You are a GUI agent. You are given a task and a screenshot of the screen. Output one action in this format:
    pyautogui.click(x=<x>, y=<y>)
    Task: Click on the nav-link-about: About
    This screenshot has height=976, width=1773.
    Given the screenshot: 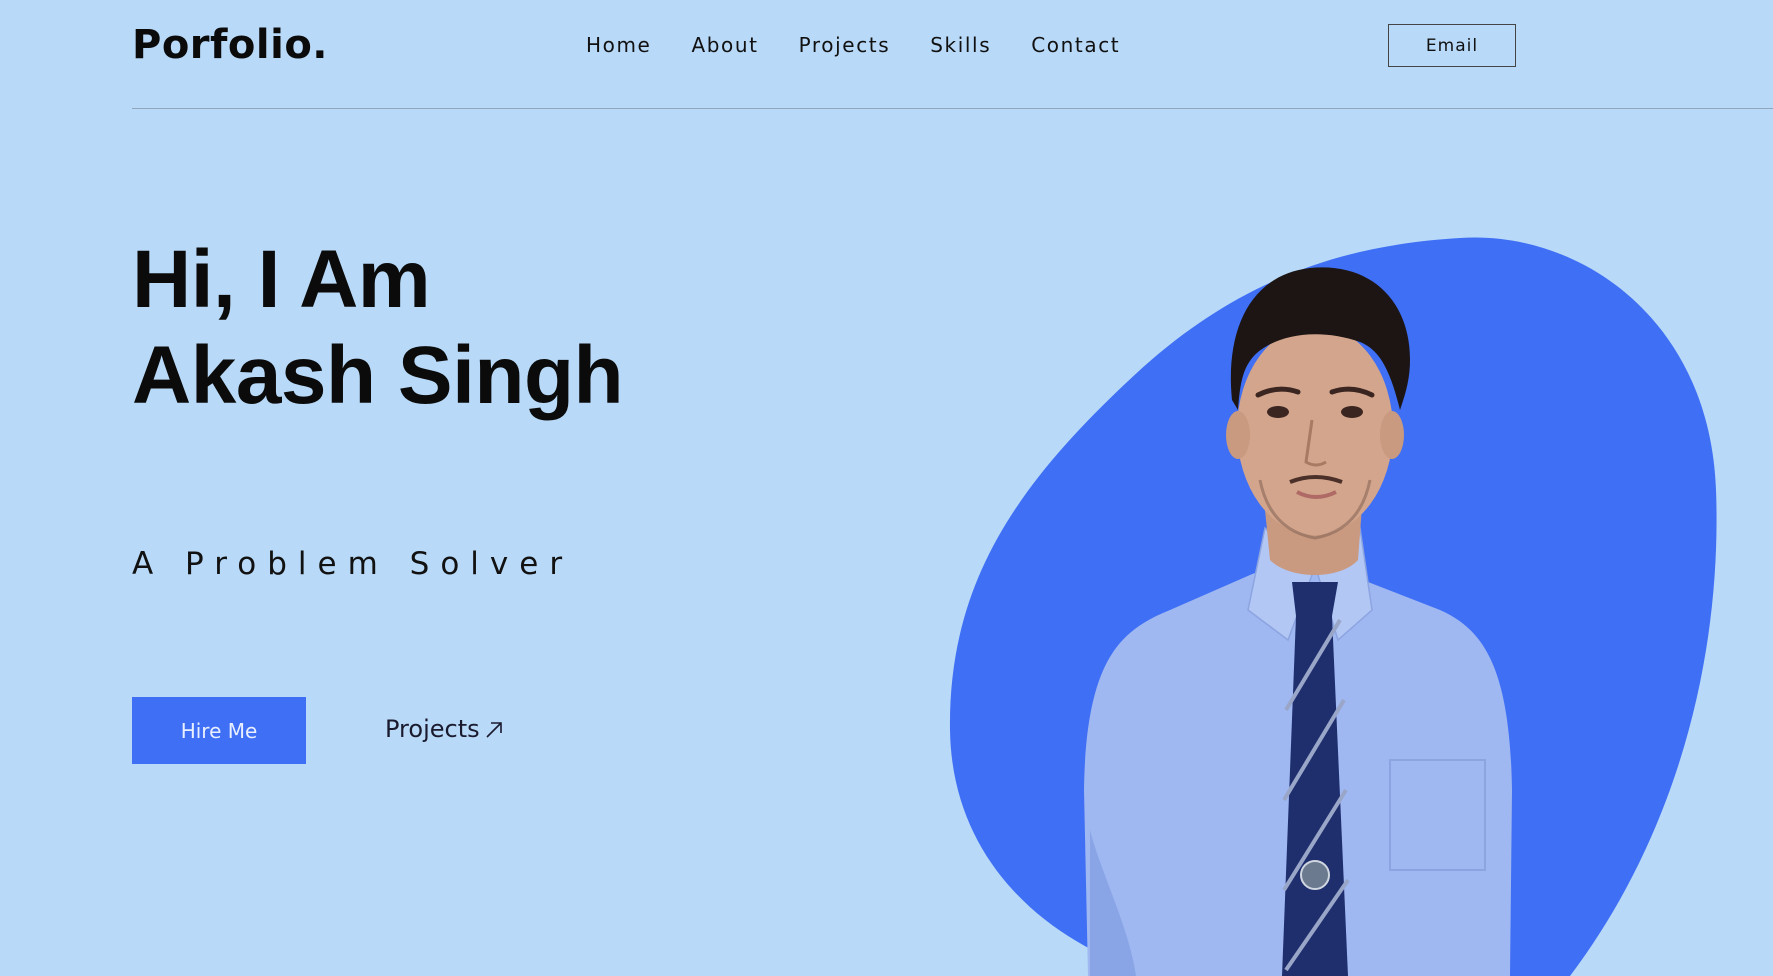 What is the action you would take?
    pyautogui.click(x=724, y=45)
    